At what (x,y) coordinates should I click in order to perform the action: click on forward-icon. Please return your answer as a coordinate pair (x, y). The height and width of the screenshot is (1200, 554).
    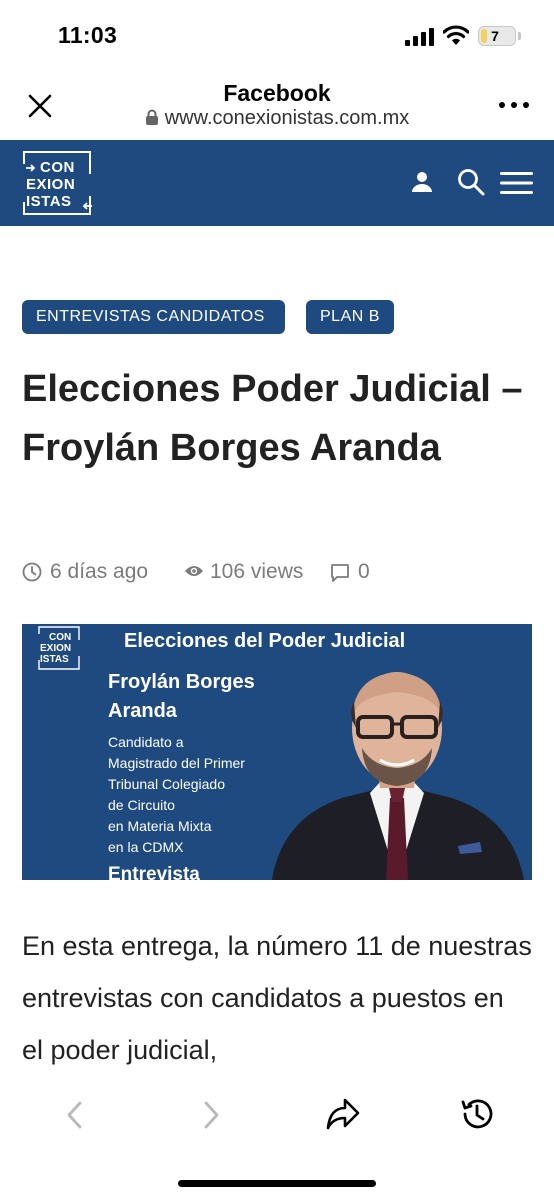
    Looking at the image, I should click on (211, 1115).